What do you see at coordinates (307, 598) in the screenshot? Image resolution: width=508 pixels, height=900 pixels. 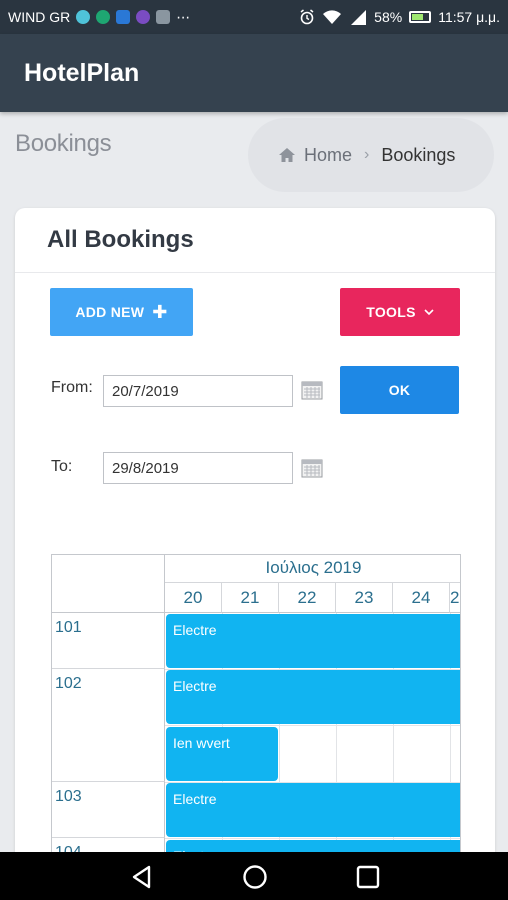 I see `day-header: 22` at bounding box center [307, 598].